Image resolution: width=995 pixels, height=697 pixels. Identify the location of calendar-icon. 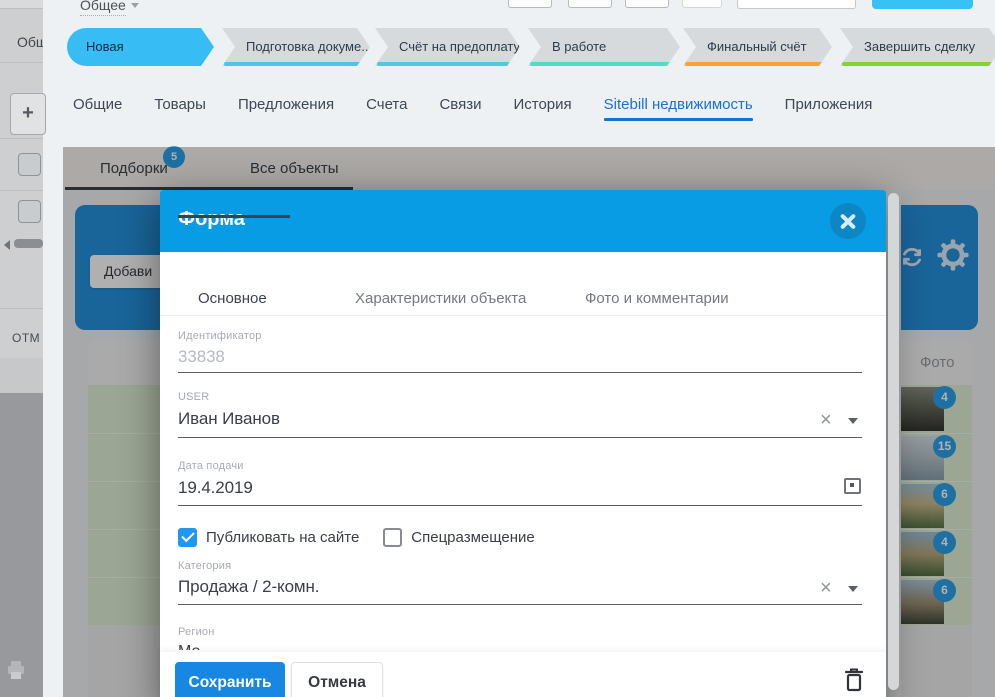
(852, 486).